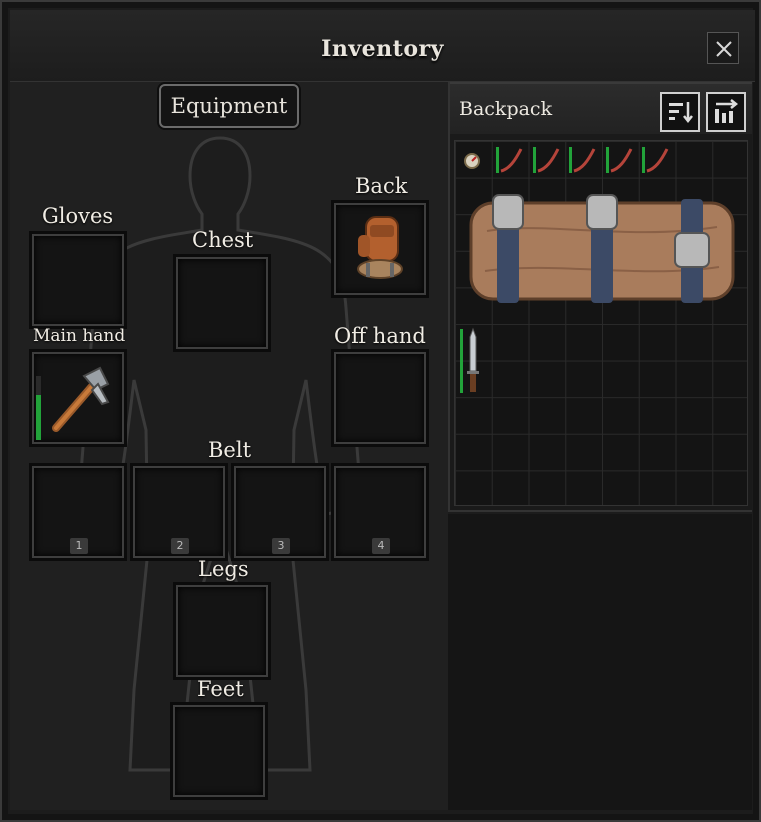 Image resolution: width=761 pixels, height=822 pixels. What do you see at coordinates (381, 546) in the screenshot?
I see `belt-slot-number: 4` at bounding box center [381, 546].